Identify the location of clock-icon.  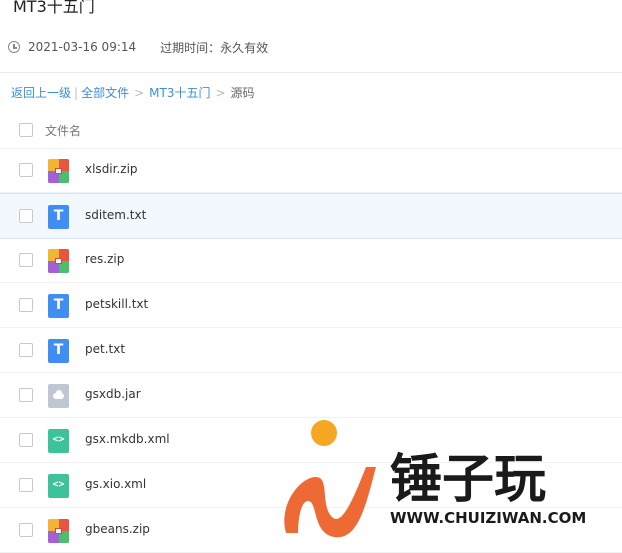
(14, 47).